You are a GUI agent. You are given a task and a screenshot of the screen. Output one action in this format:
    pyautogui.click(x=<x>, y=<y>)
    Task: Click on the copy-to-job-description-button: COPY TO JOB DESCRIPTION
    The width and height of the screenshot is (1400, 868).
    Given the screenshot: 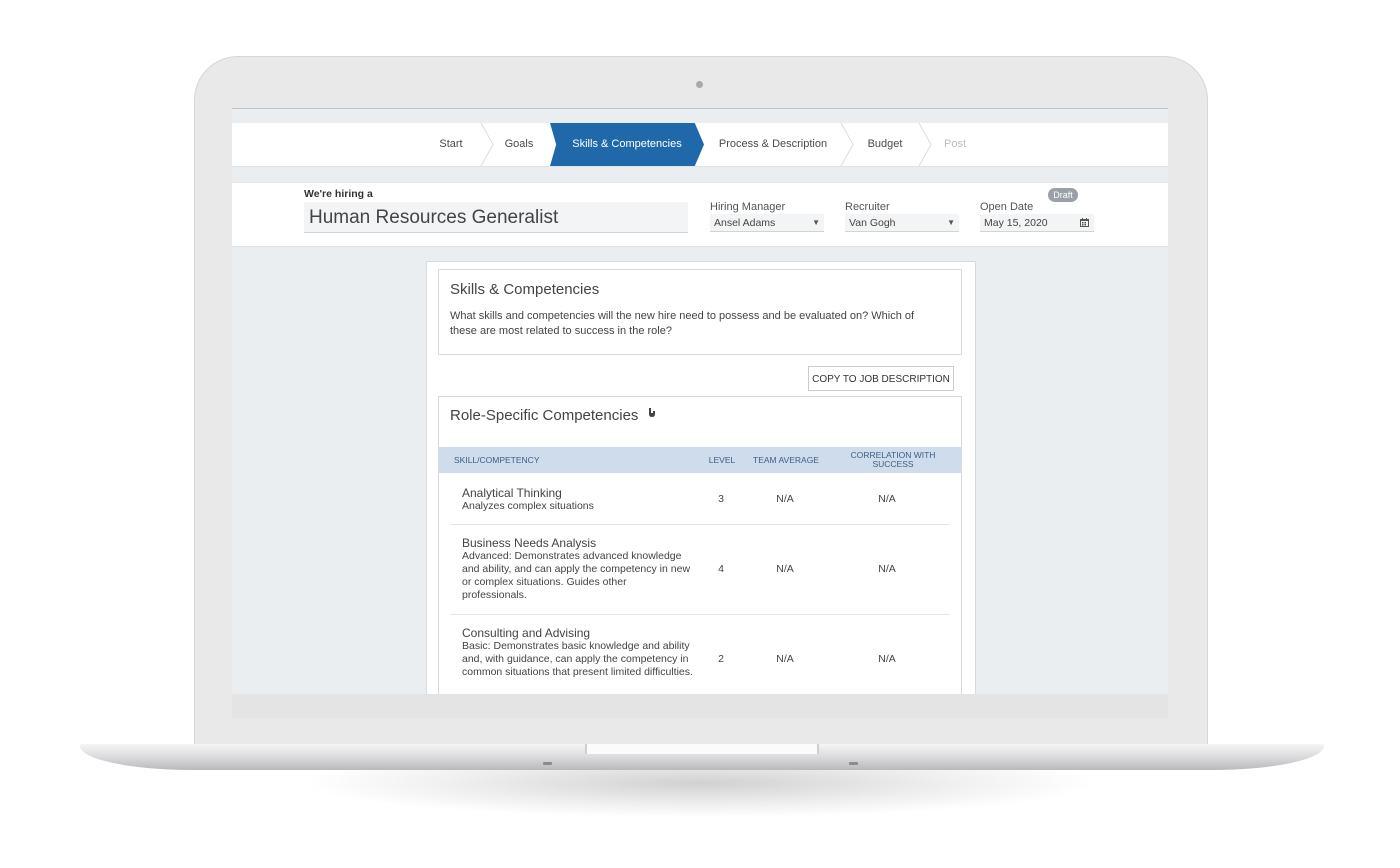 What is the action you would take?
    pyautogui.click(x=881, y=378)
    